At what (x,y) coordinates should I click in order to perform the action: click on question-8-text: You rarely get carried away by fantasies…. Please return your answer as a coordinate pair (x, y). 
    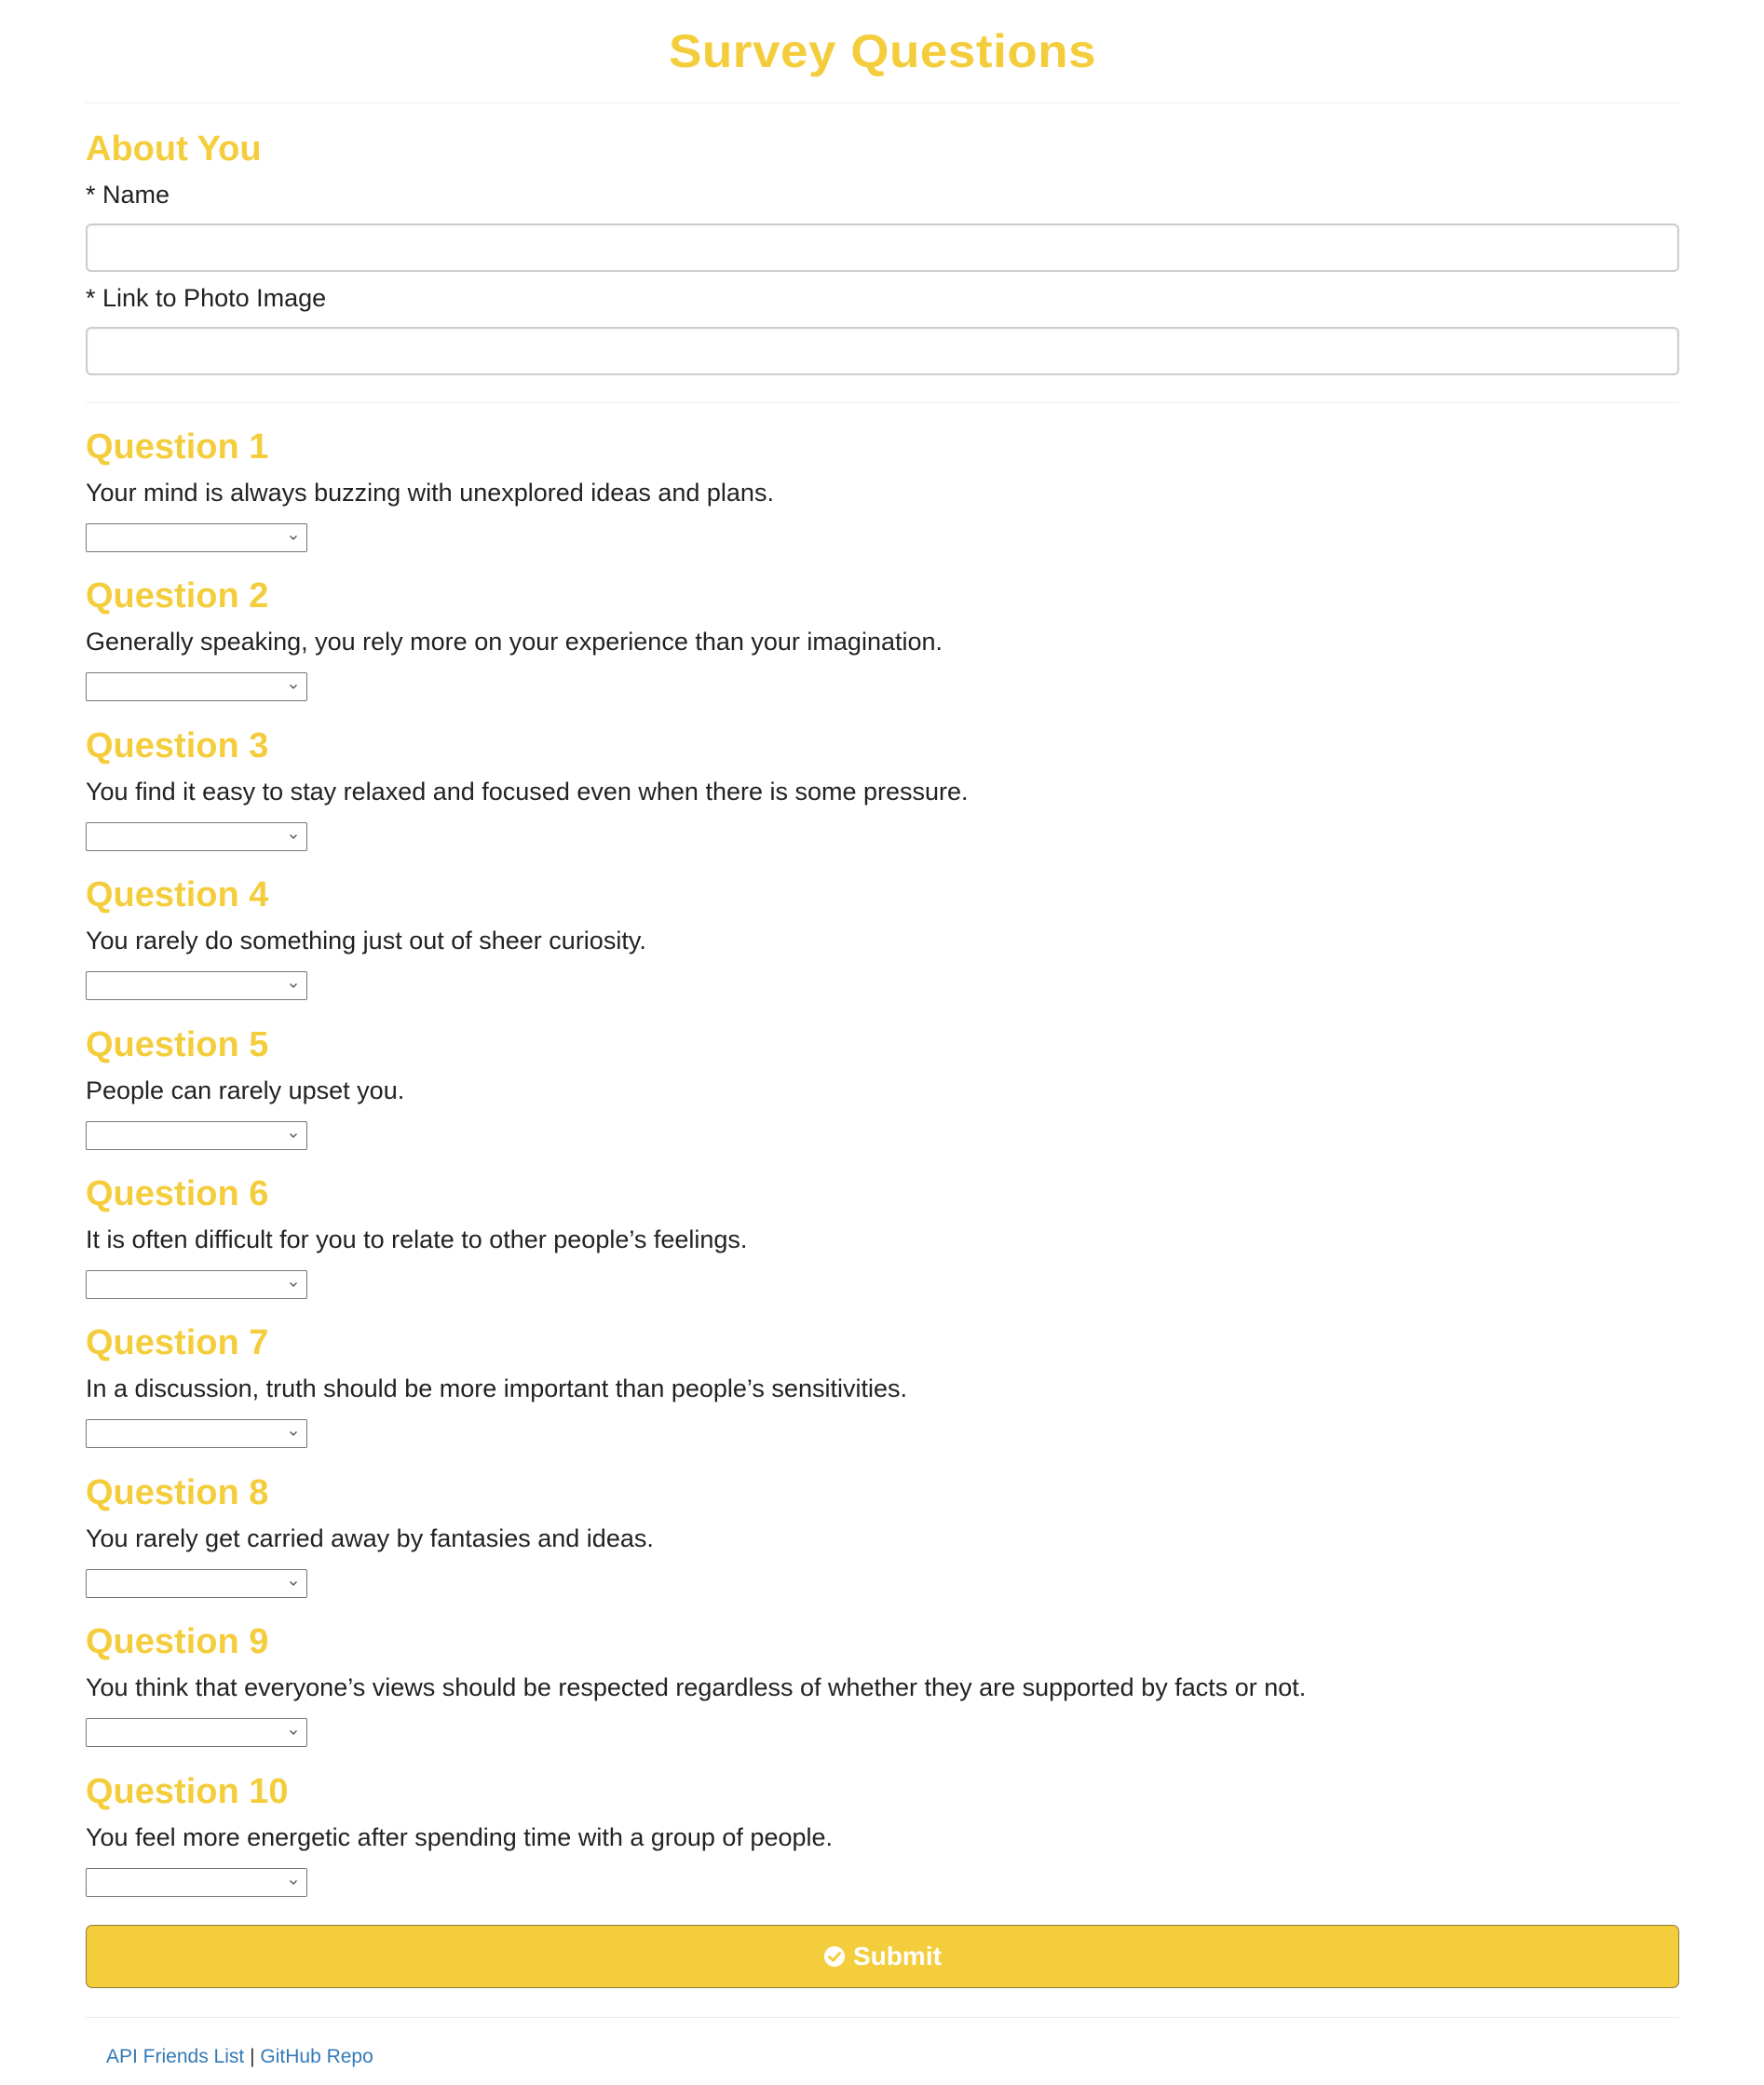
    Looking at the image, I should click on (370, 1538).